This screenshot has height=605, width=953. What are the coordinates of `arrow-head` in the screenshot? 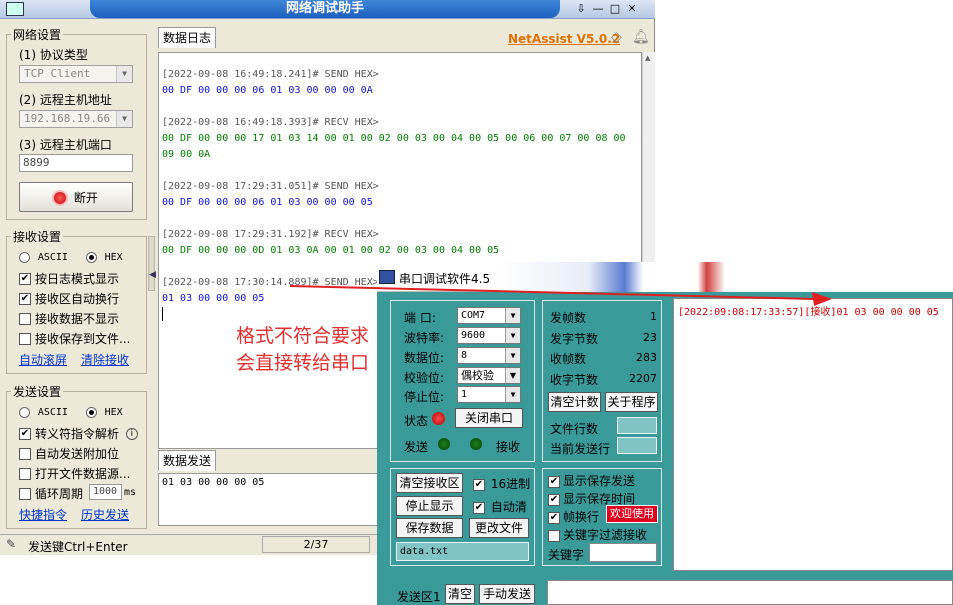 It's located at (822, 299).